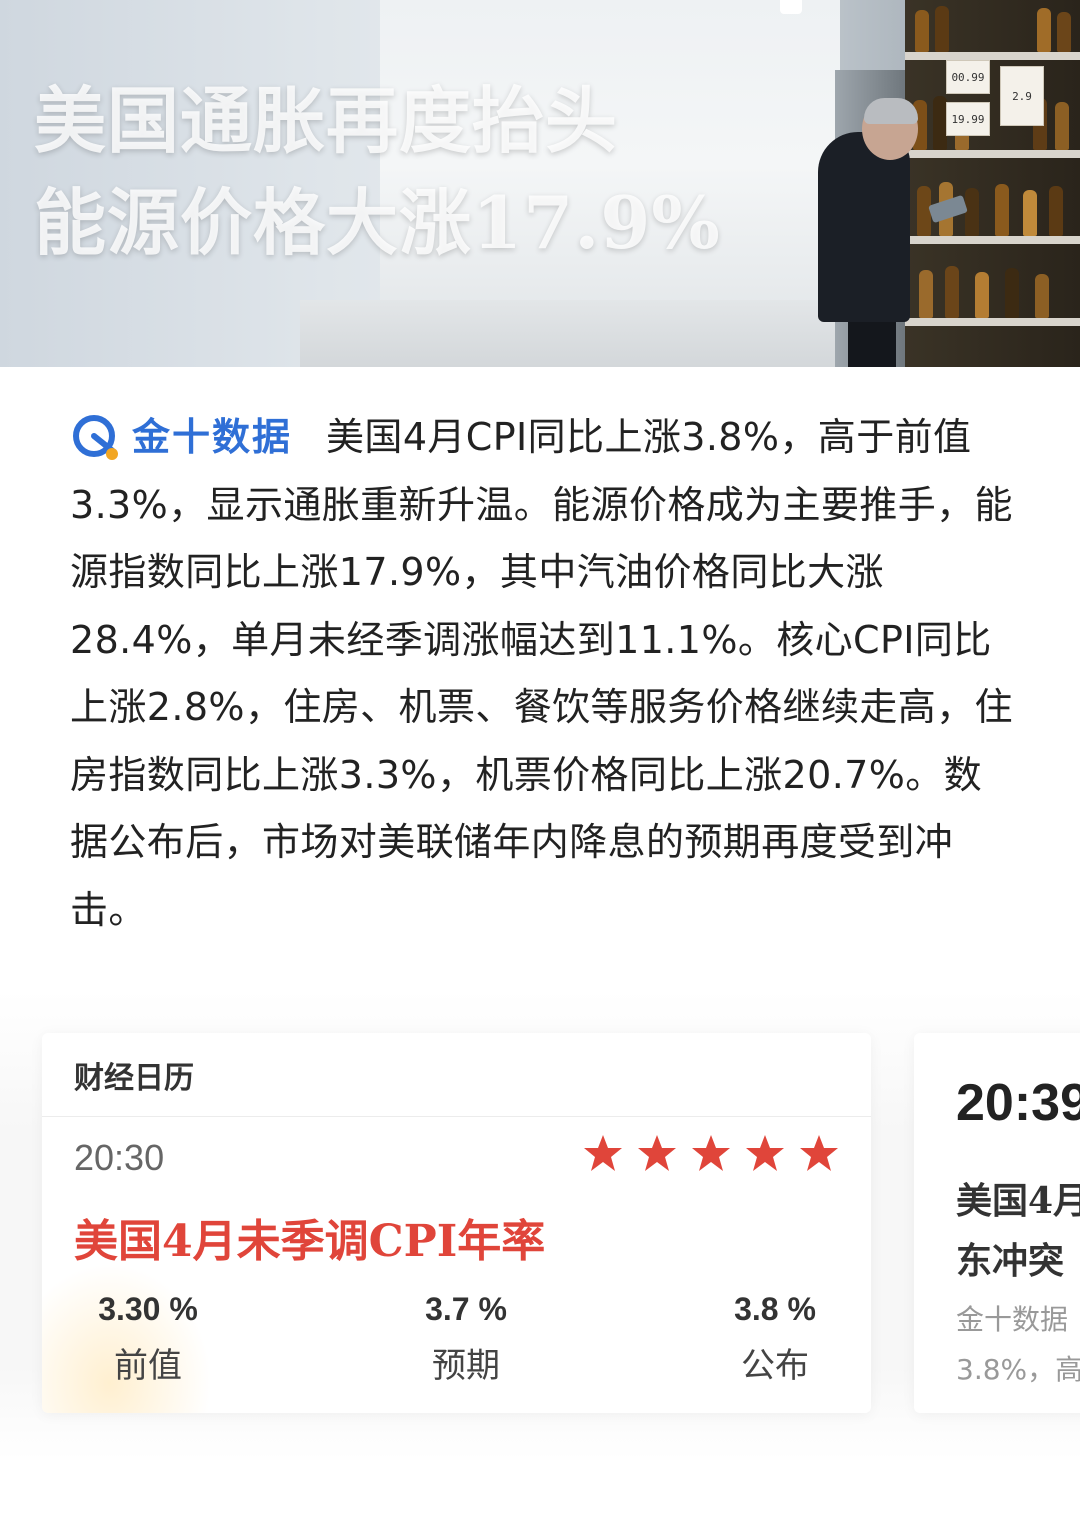  I want to click on shelf-right, so click(992, 183).